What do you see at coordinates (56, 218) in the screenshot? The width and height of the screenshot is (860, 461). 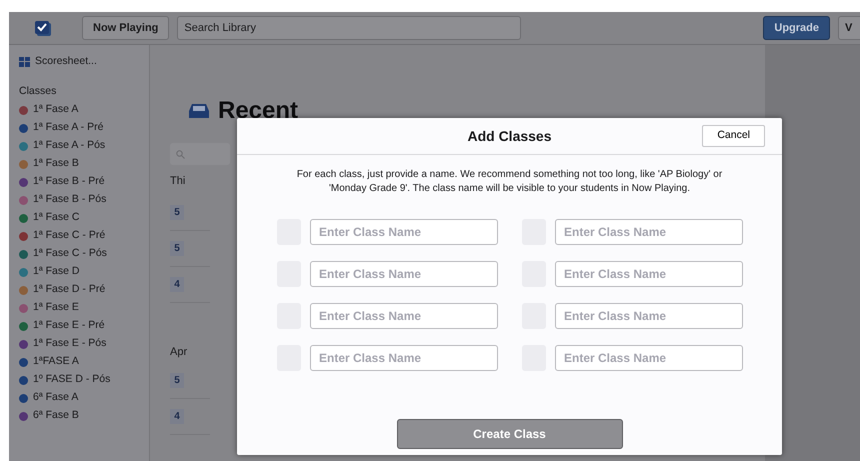 I see `class-item: 1ª Fase C` at bounding box center [56, 218].